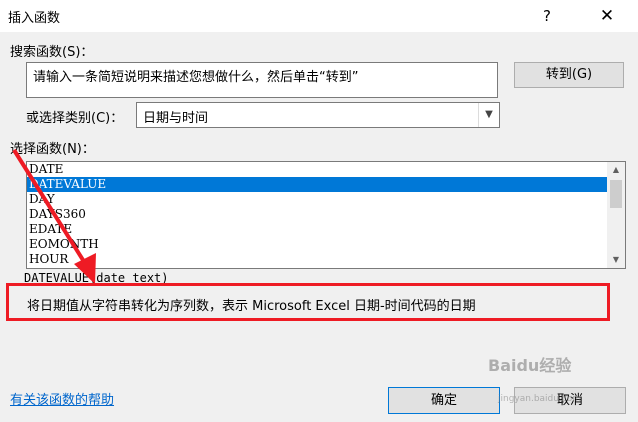  Describe the element at coordinates (616, 170) in the screenshot. I see `scroll-up-icon: ▲` at that location.